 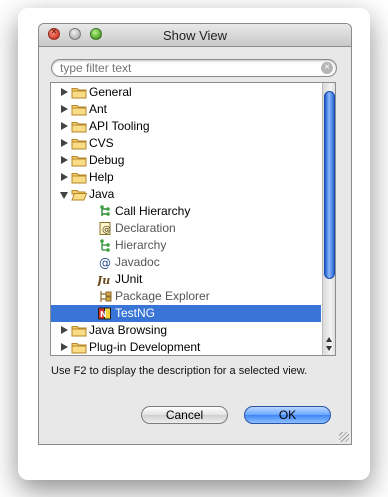 I want to click on svg-text: Ju, so click(x=103, y=280).